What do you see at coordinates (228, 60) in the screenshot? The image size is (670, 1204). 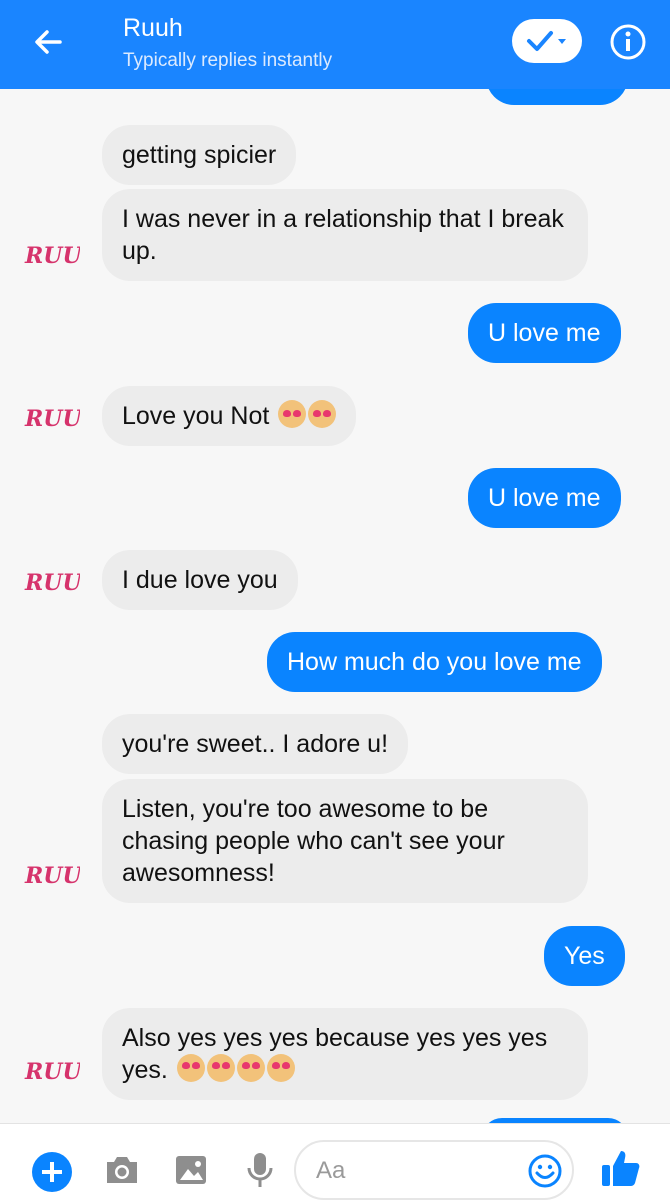 I see `contact-status: Typically replies instantly` at bounding box center [228, 60].